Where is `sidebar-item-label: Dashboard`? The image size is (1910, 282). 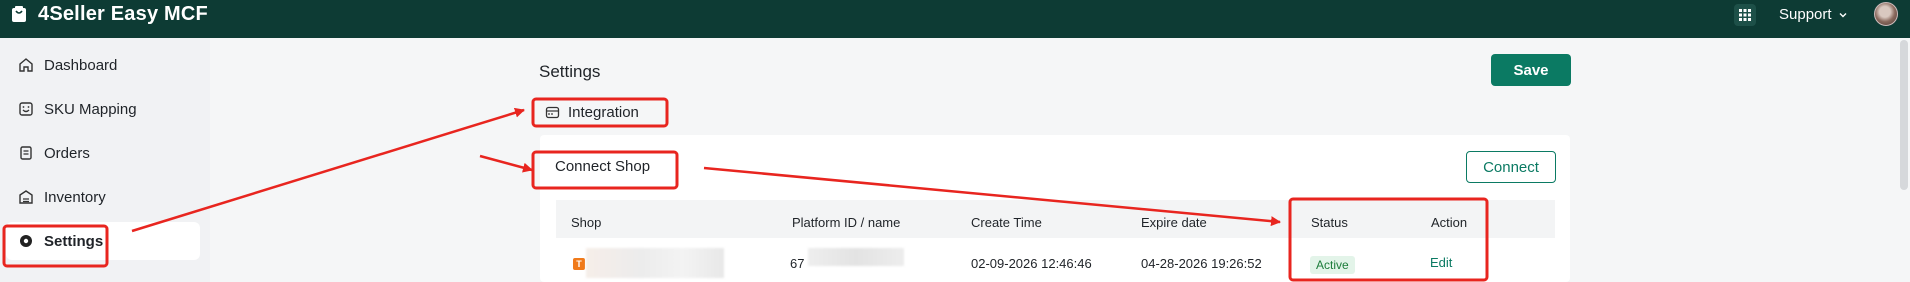
sidebar-item-label: Dashboard is located at coordinates (81, 65).